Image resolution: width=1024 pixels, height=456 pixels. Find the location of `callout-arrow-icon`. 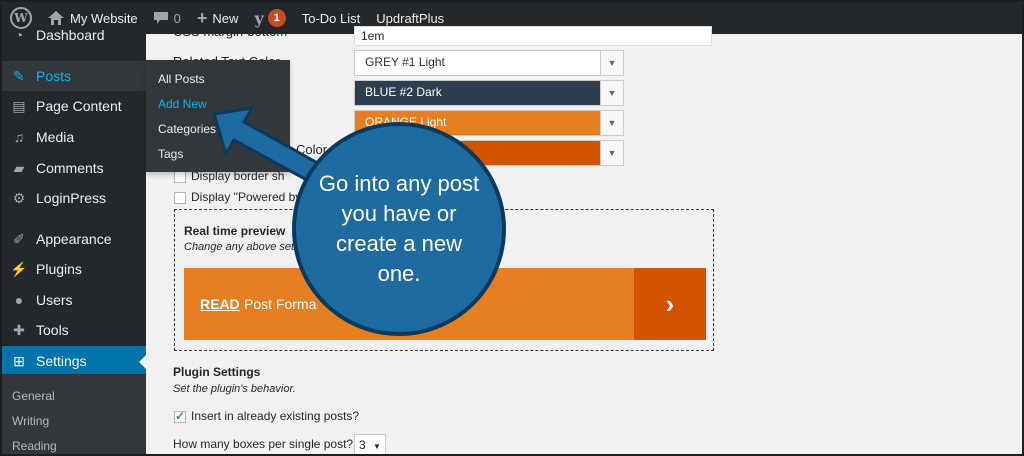

callout-arrow-icon is located at coordinates (281, 152).